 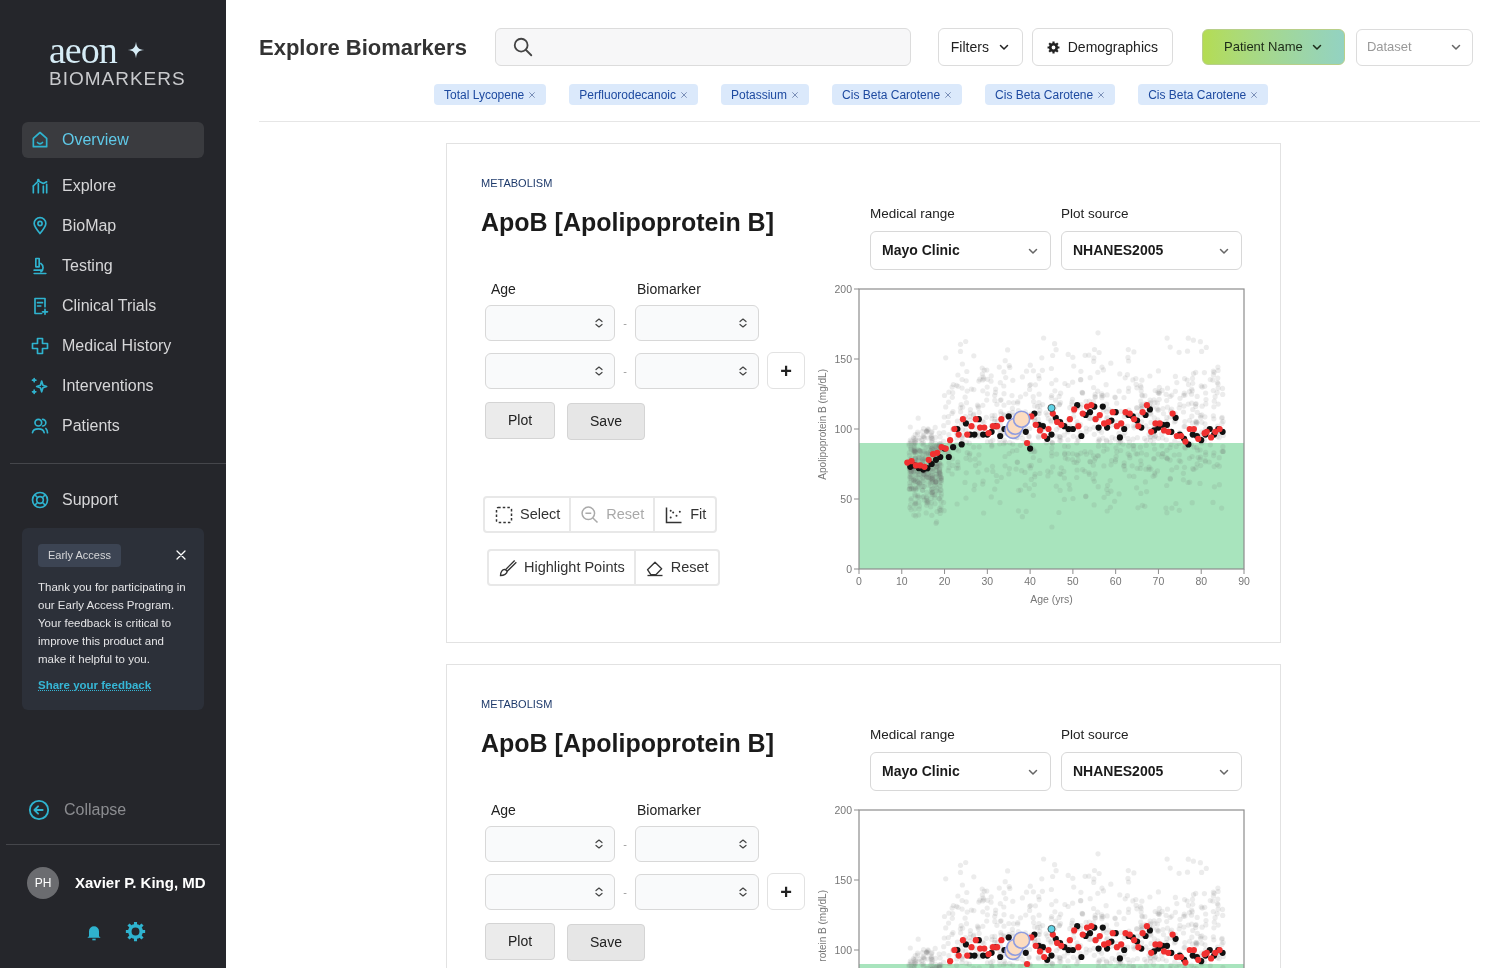 I want to click on tick-label: 40, so click(x=1030, y=581).